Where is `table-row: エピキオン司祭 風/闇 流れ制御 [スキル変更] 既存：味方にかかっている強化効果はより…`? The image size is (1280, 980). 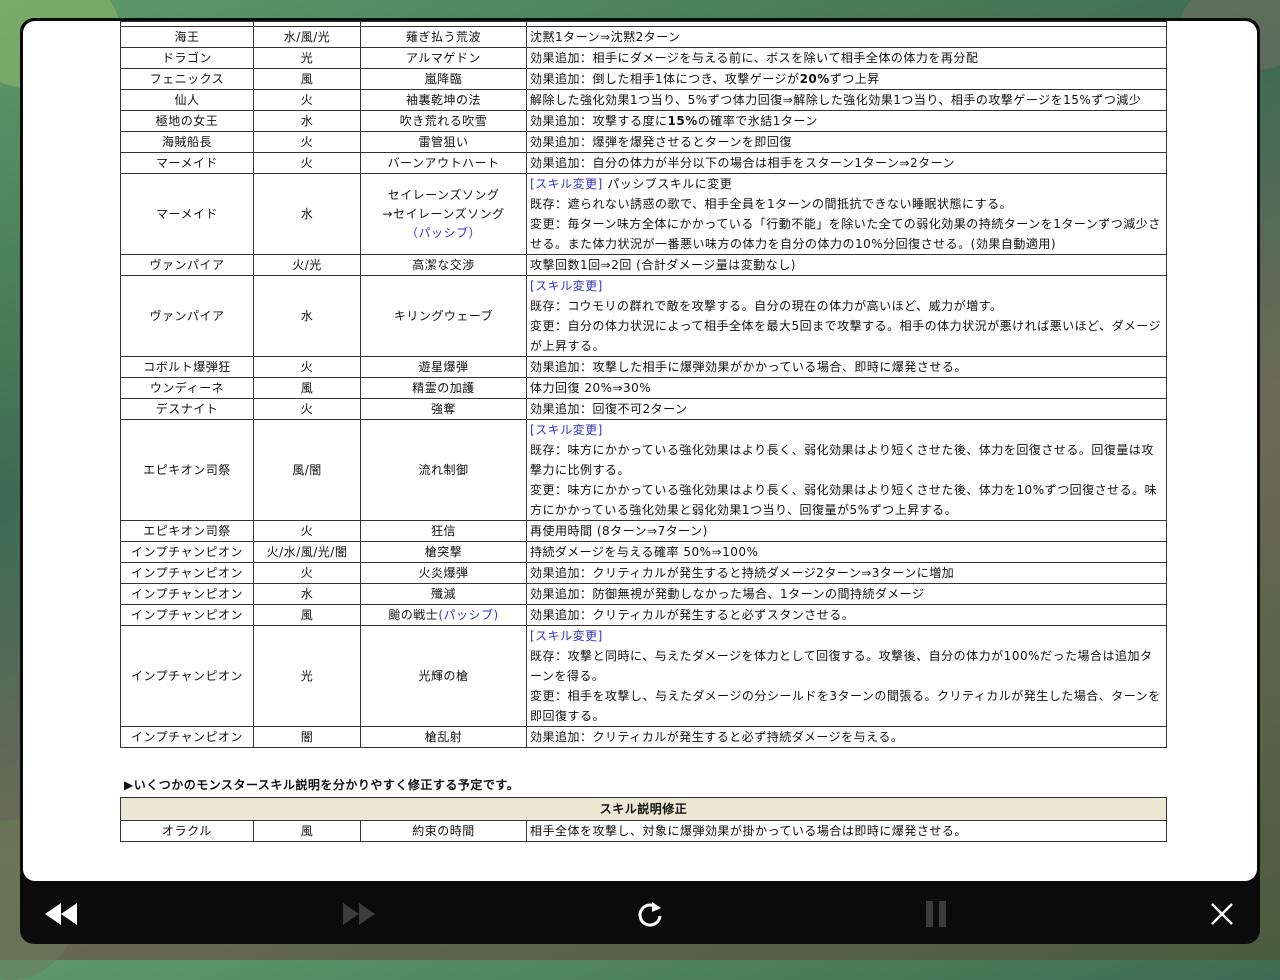 table-row: エピキオン司祭 風/闇 流れ制御 [スキル変更] 既存：味方にかかっている強化効果はより… is located at coordinates (643, 470).